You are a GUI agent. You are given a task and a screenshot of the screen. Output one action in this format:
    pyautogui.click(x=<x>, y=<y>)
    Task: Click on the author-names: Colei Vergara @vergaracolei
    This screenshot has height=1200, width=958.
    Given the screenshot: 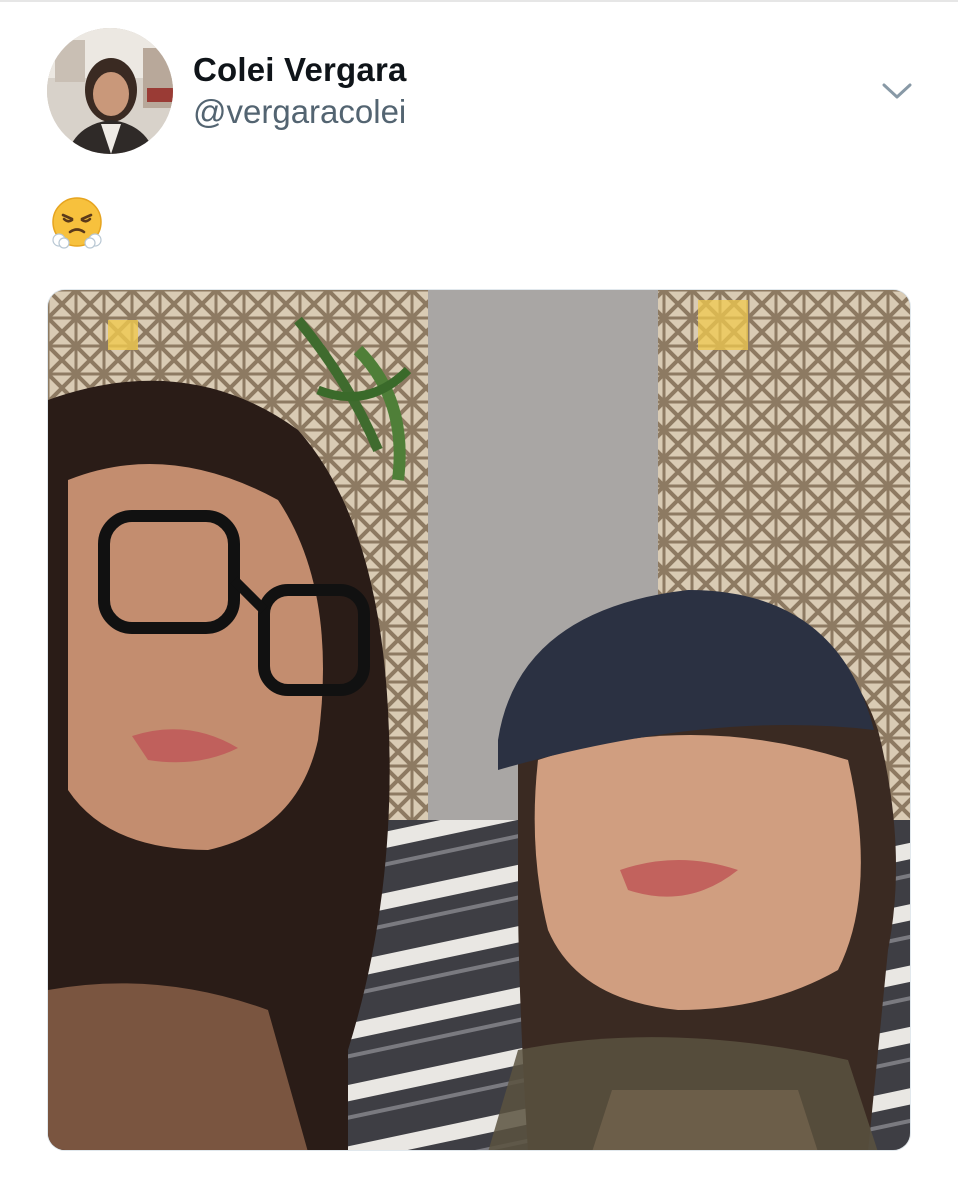 What is the action you would take?
    pyautogui.click(x=300, y=91)
    